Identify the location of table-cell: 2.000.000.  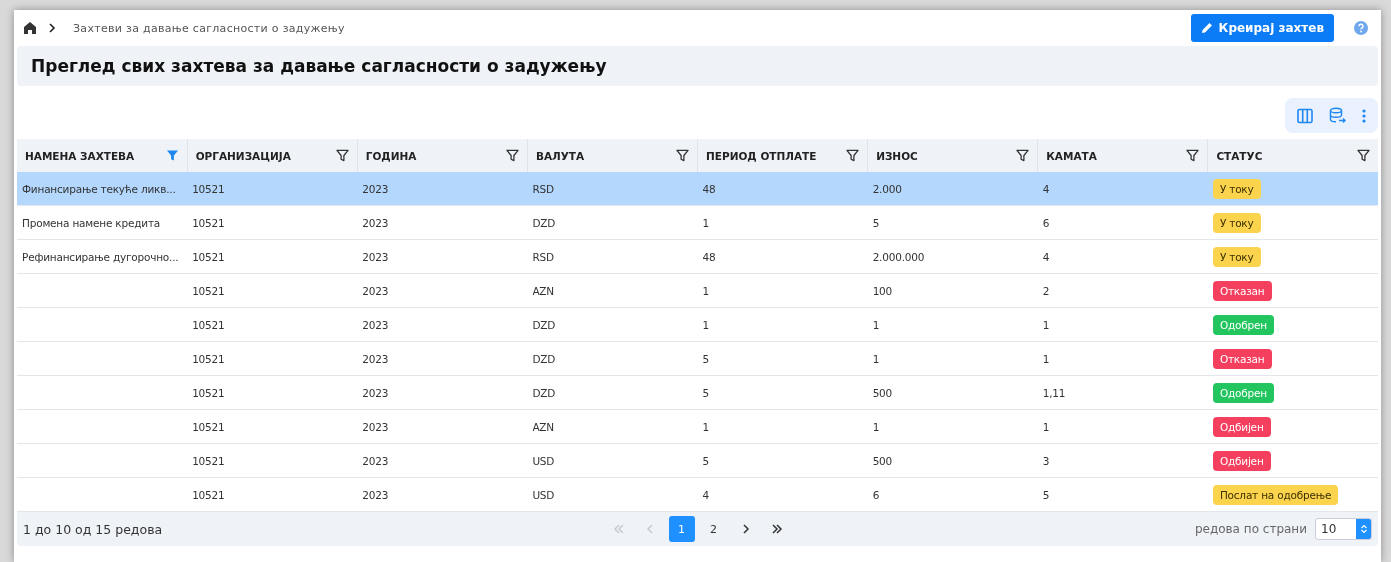
(898, 256).